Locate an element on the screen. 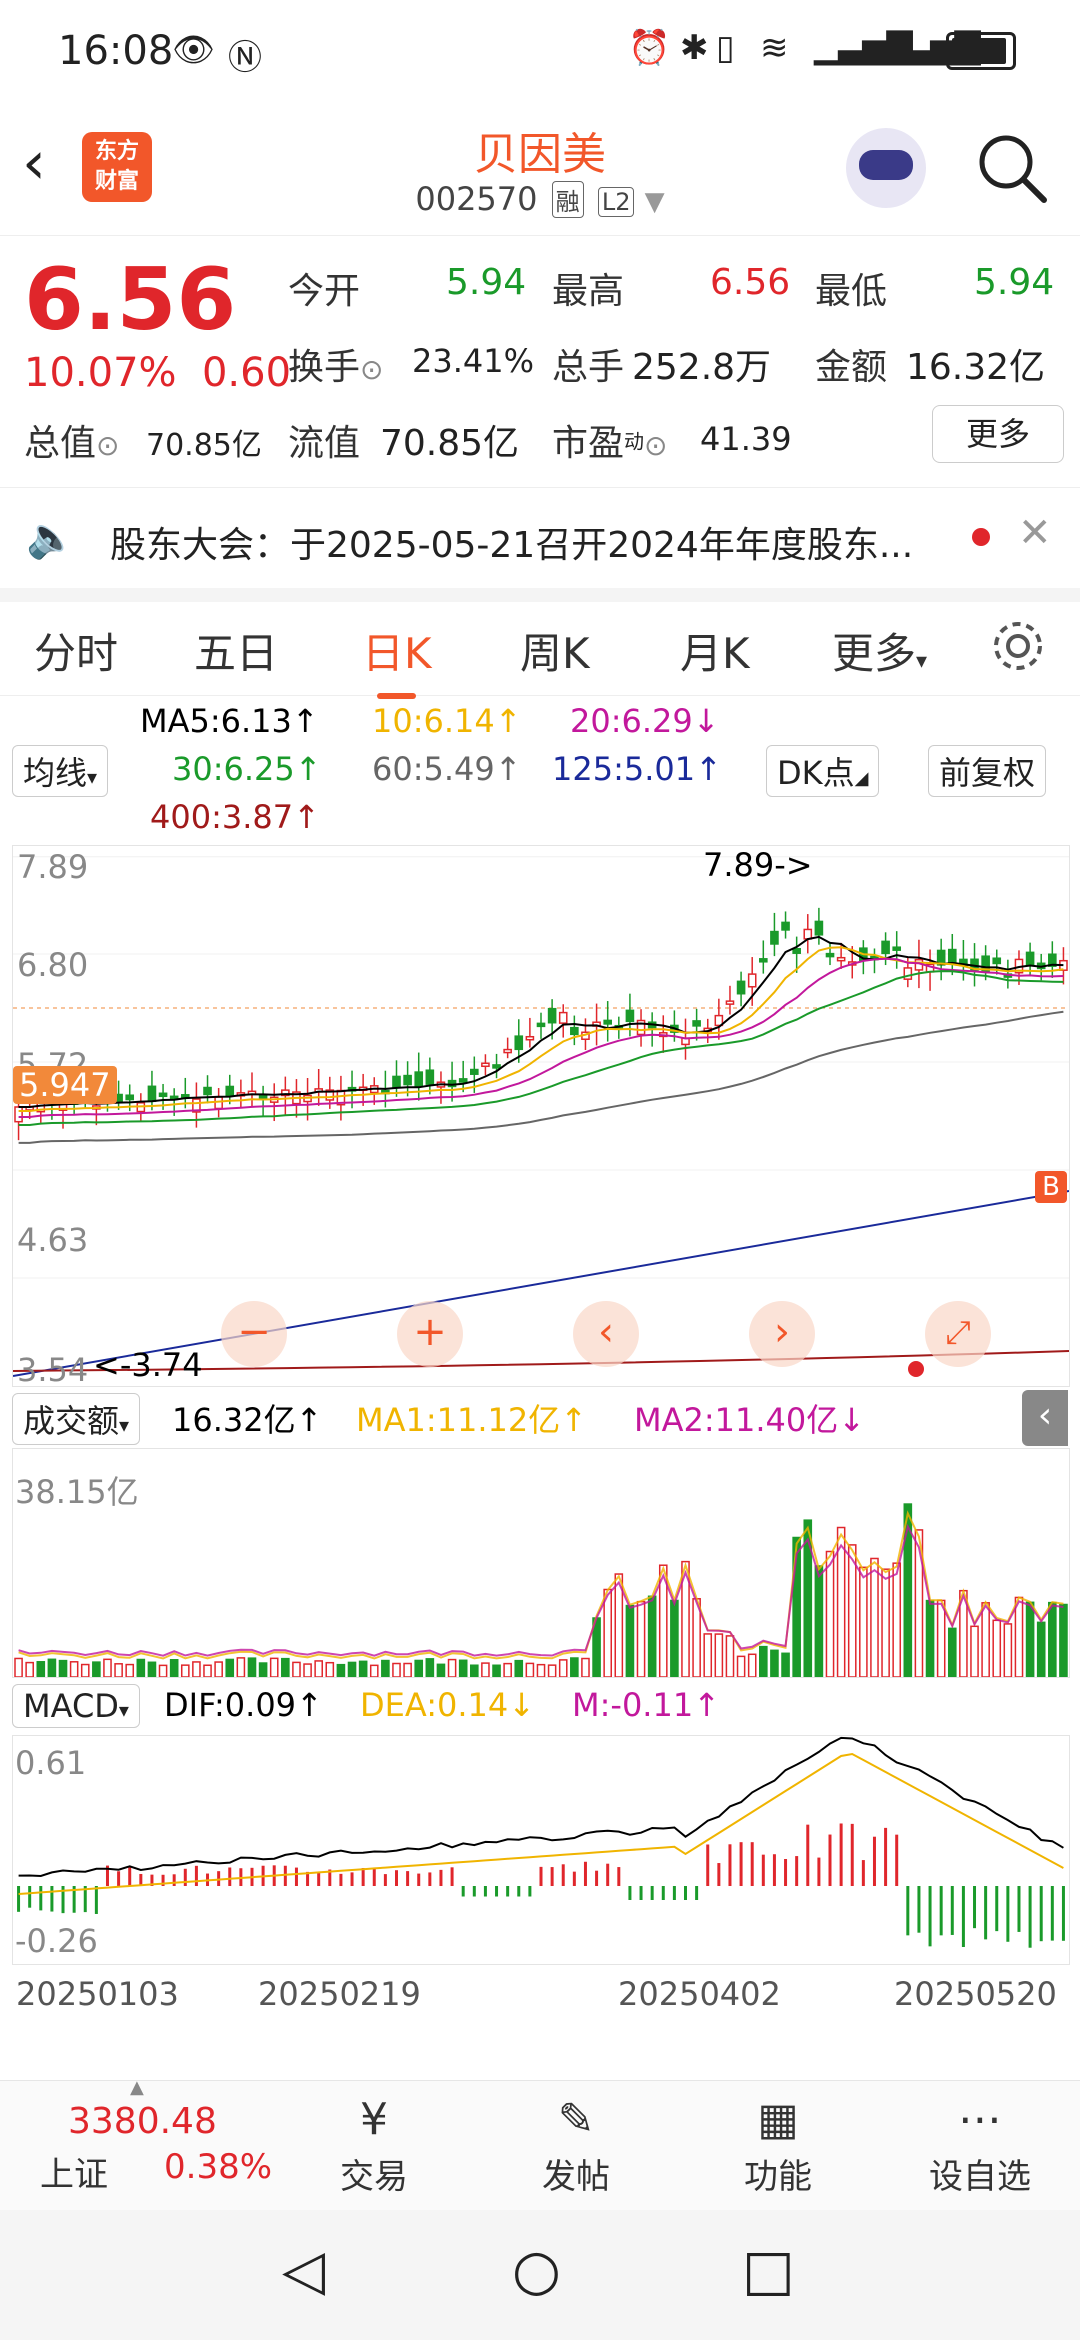 Image resolution: width=1080 pixels, height=2340 pixels. alarm-icon: ⏰ is located at coordinates (649, 48).